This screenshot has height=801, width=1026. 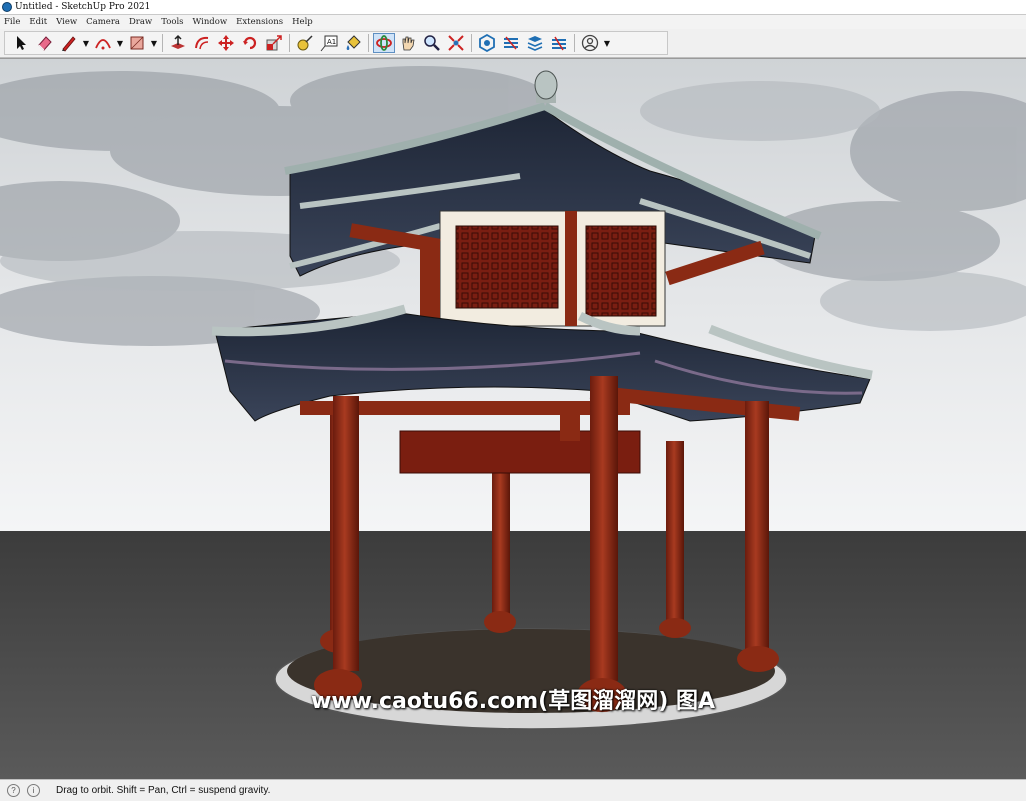 What do you see at coordinates (250, 43) in the screenshot?
I see `rotate-tool-icon` at bounding box center [250, 43].